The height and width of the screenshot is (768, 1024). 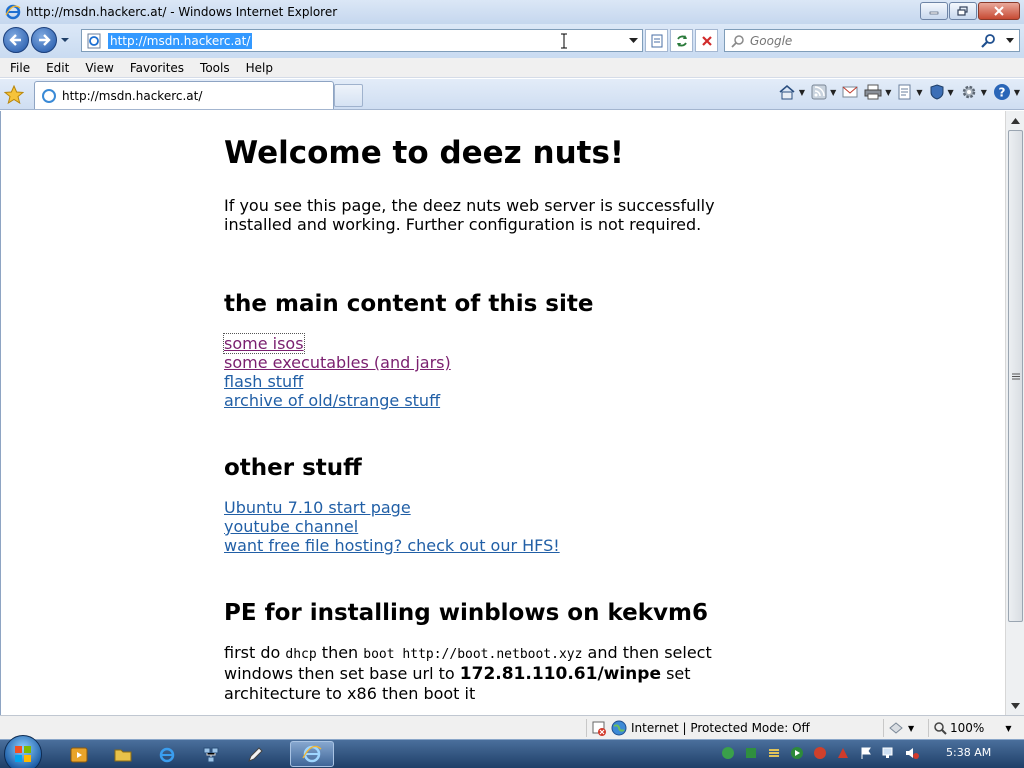 I want to click on minimize-button, so click(x=934, y=11).